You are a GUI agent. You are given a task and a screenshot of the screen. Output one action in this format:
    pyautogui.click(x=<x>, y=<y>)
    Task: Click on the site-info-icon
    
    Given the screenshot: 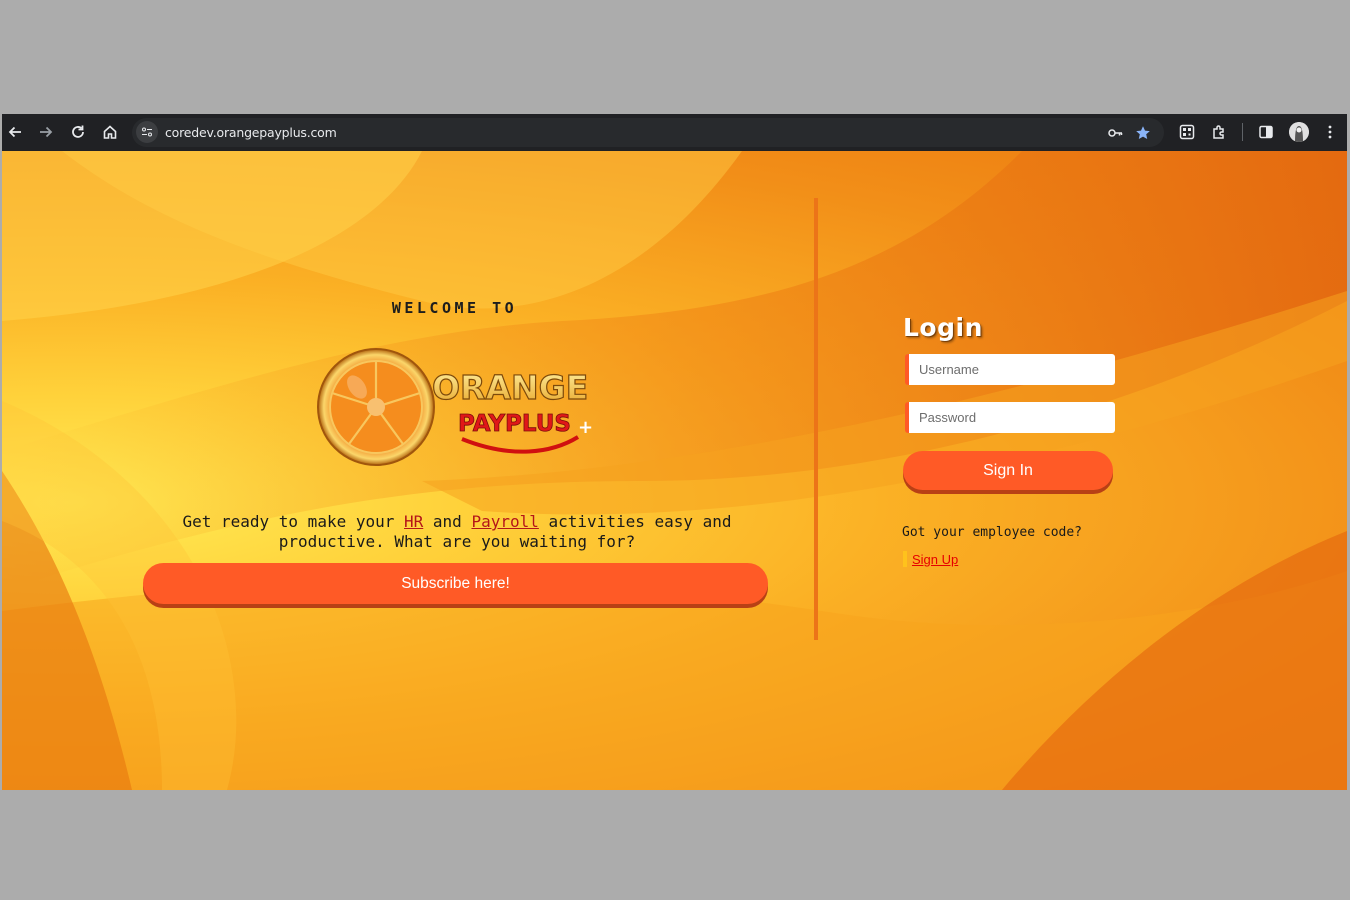 What is the action you would take?
    pyautogui.click(x=147, y=132)
    